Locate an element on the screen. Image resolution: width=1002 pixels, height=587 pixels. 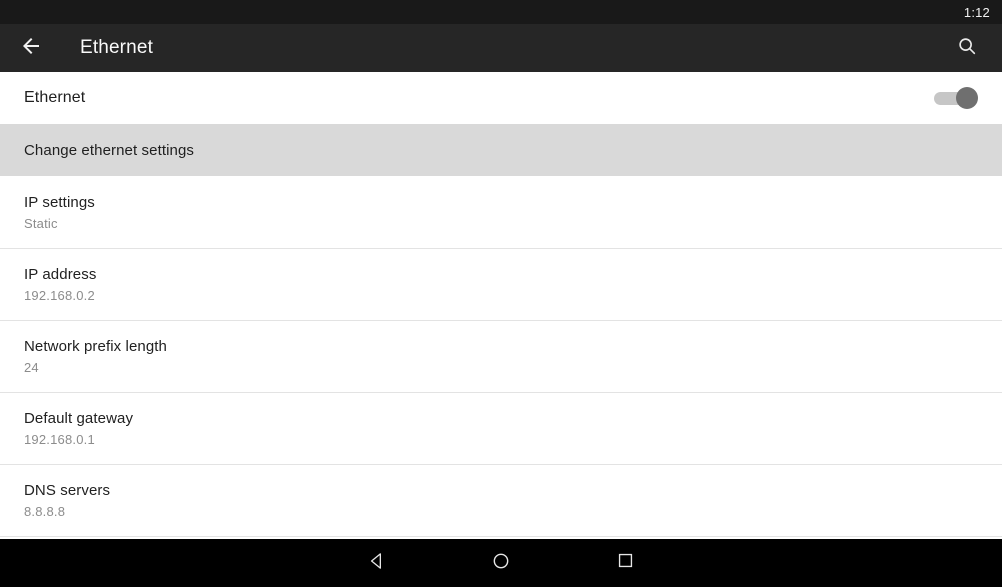
back-button is located at coordinates (31, 48).